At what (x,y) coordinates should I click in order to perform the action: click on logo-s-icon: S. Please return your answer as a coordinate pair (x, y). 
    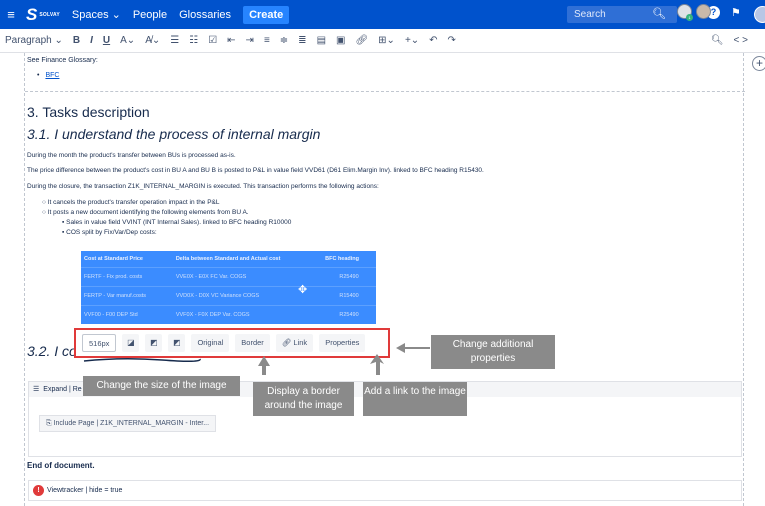
    Looking at the image, I should click on (32, 14).